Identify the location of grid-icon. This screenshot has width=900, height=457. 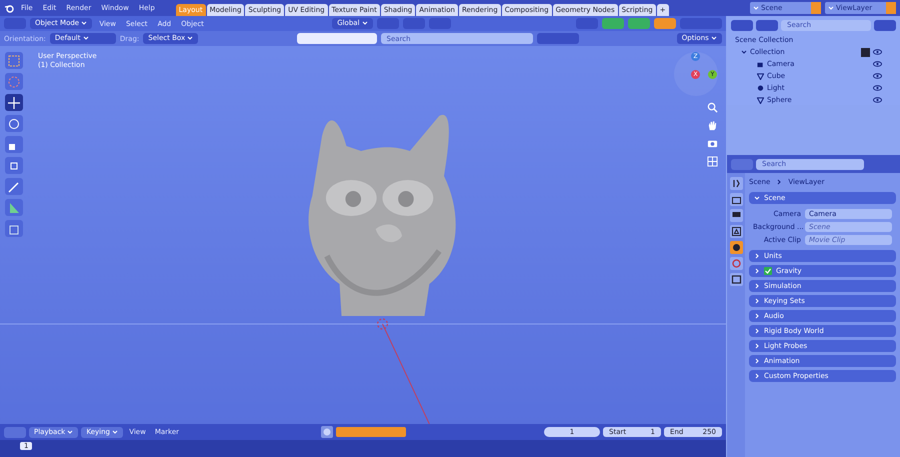
(712, 161).